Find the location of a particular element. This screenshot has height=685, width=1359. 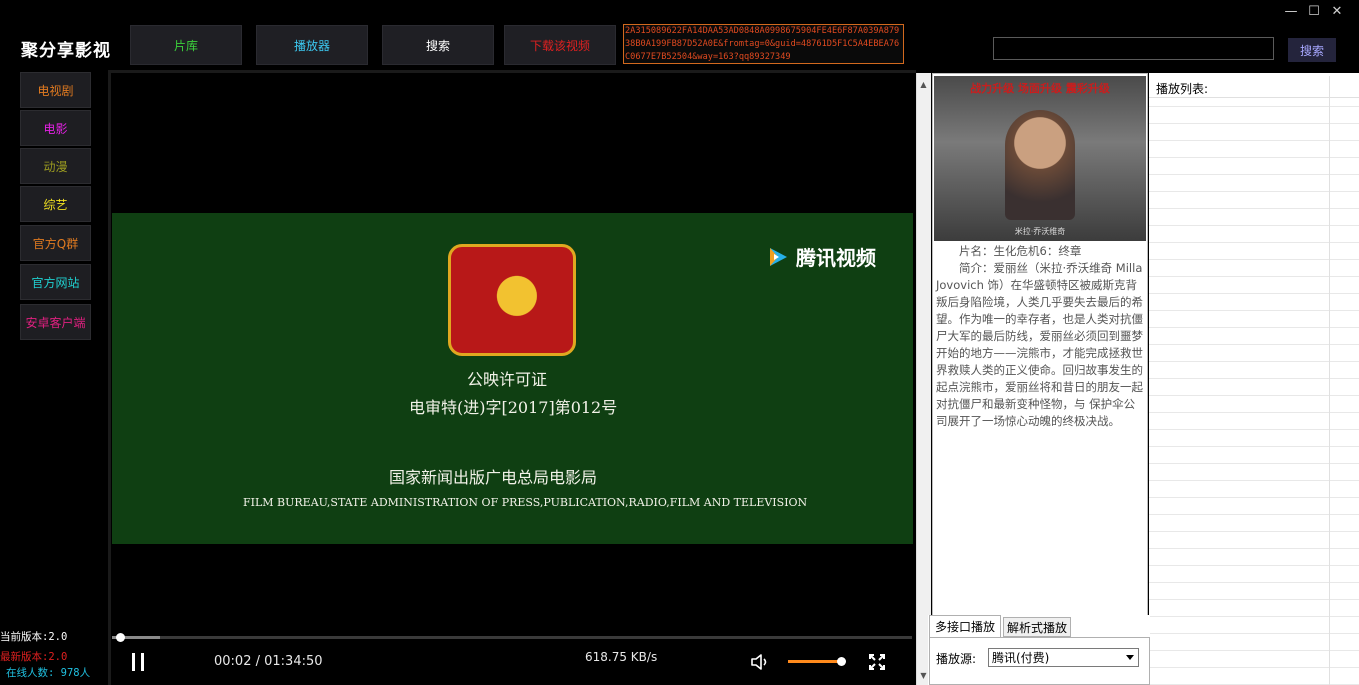

movie-title-line: 片名：生化危机6：终章 is located at coordinates (1020, 251).